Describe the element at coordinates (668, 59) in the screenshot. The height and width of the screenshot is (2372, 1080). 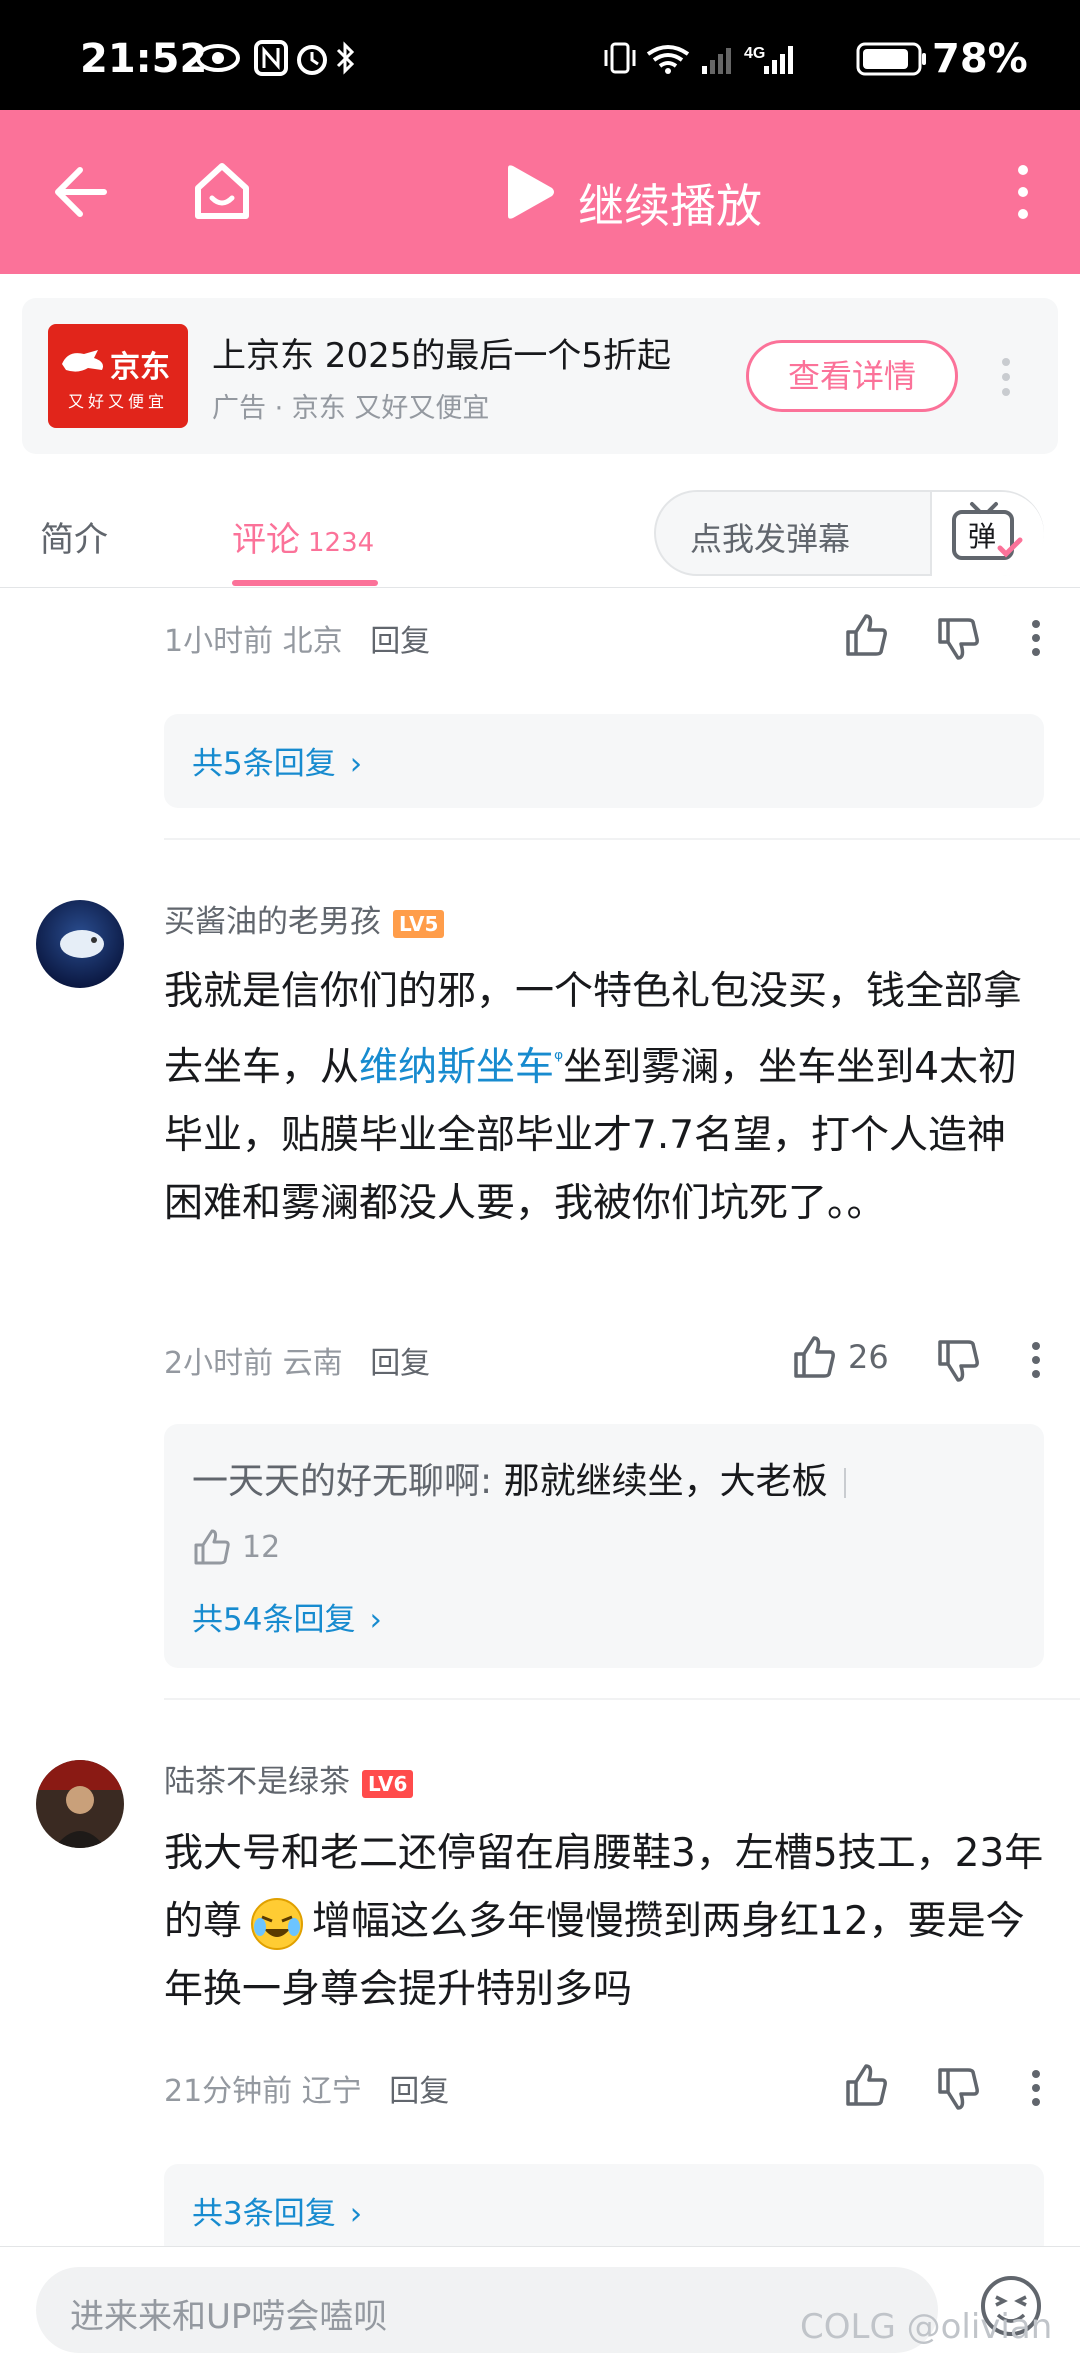
I see `wifi-icon` at that location.